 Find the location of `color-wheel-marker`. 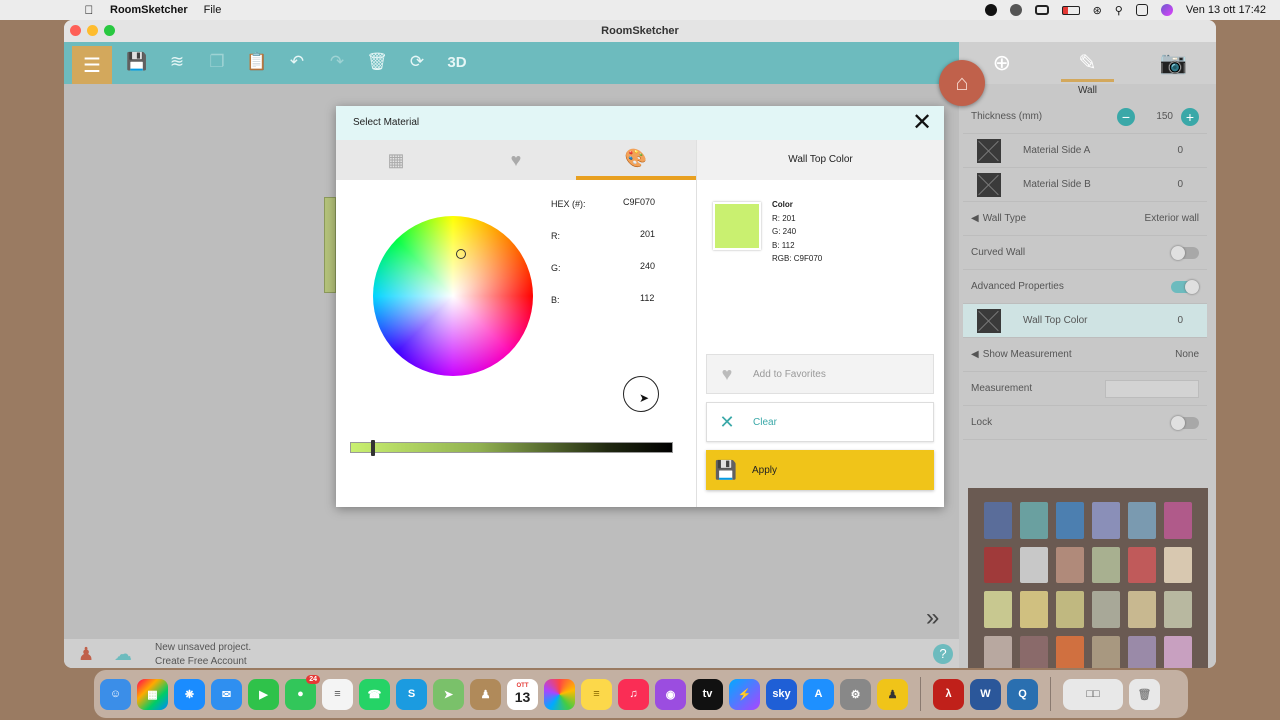

color-wheel-marker is located at coordinates (461, 254).